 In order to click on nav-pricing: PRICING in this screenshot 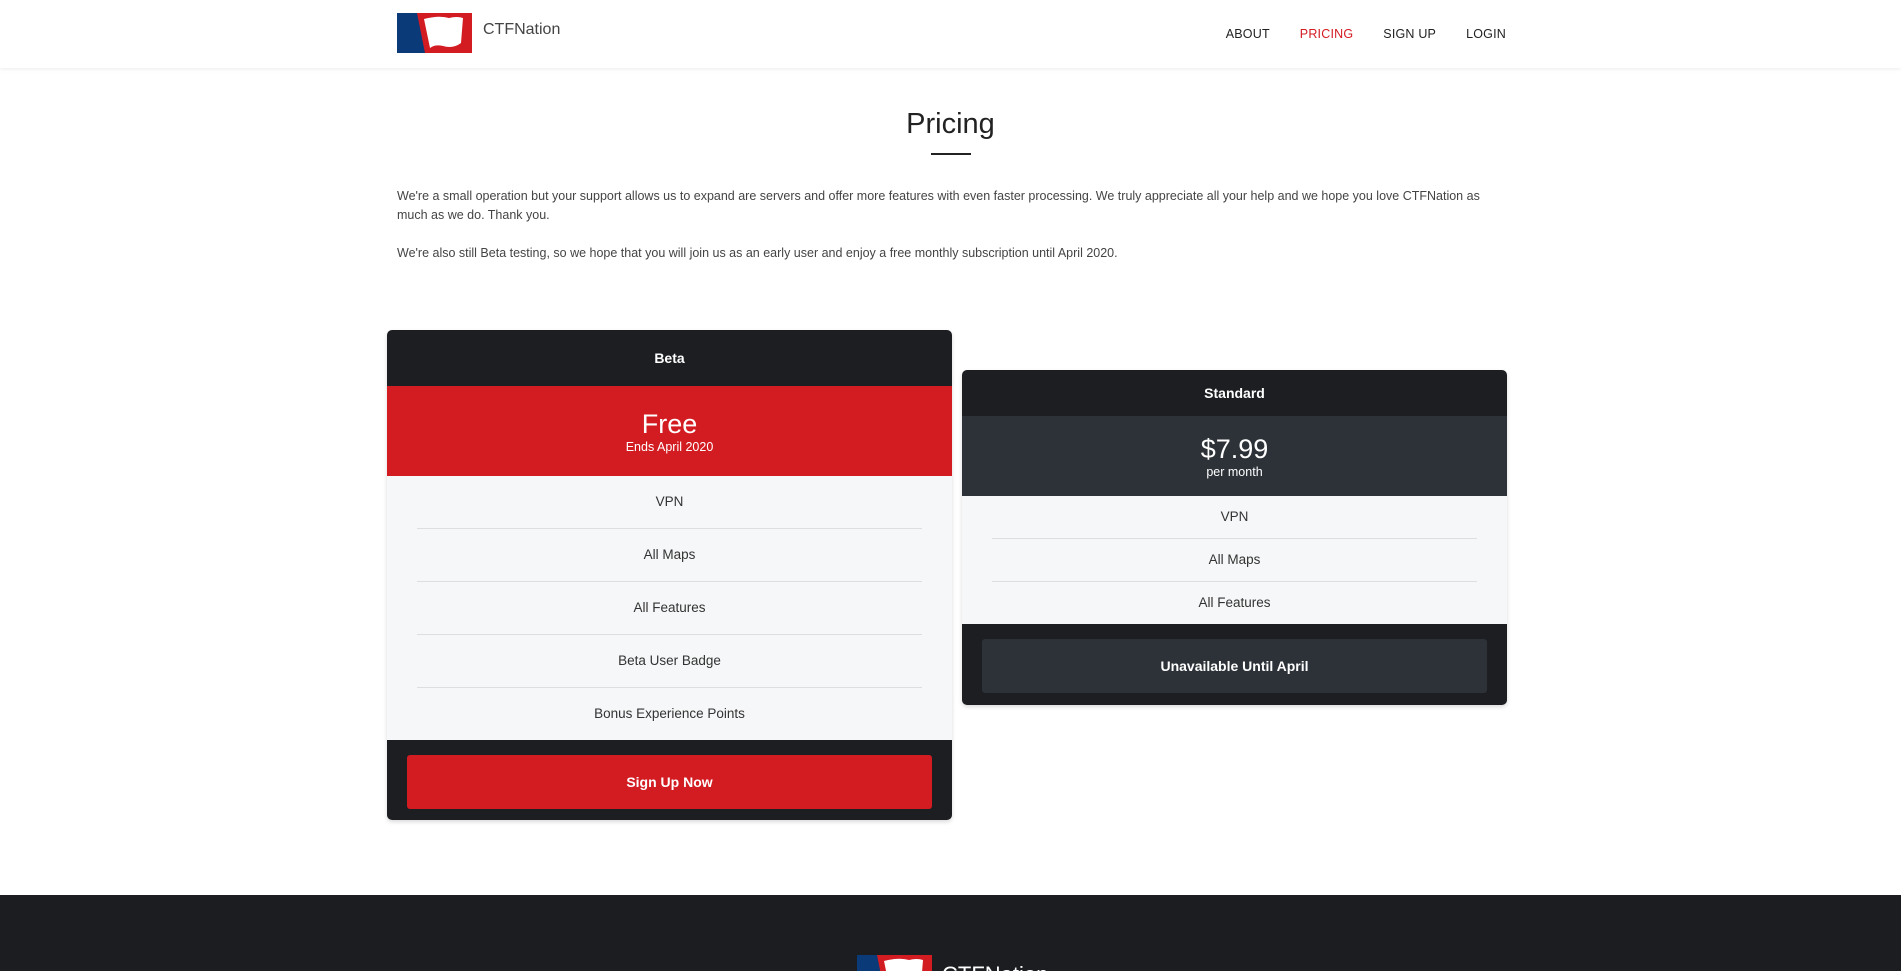, I will do `click(1327, 34)`.